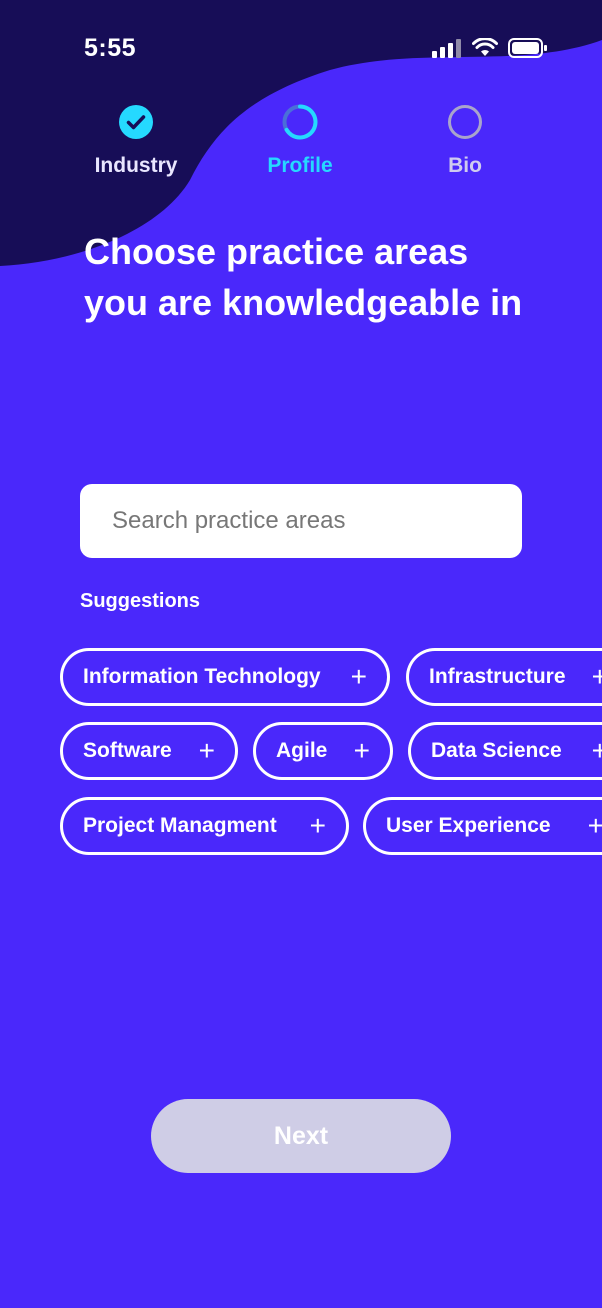 This screenshot has height=1308, width=602. I want to click on chip-user-experience: User Experience +, so click(482, 826).